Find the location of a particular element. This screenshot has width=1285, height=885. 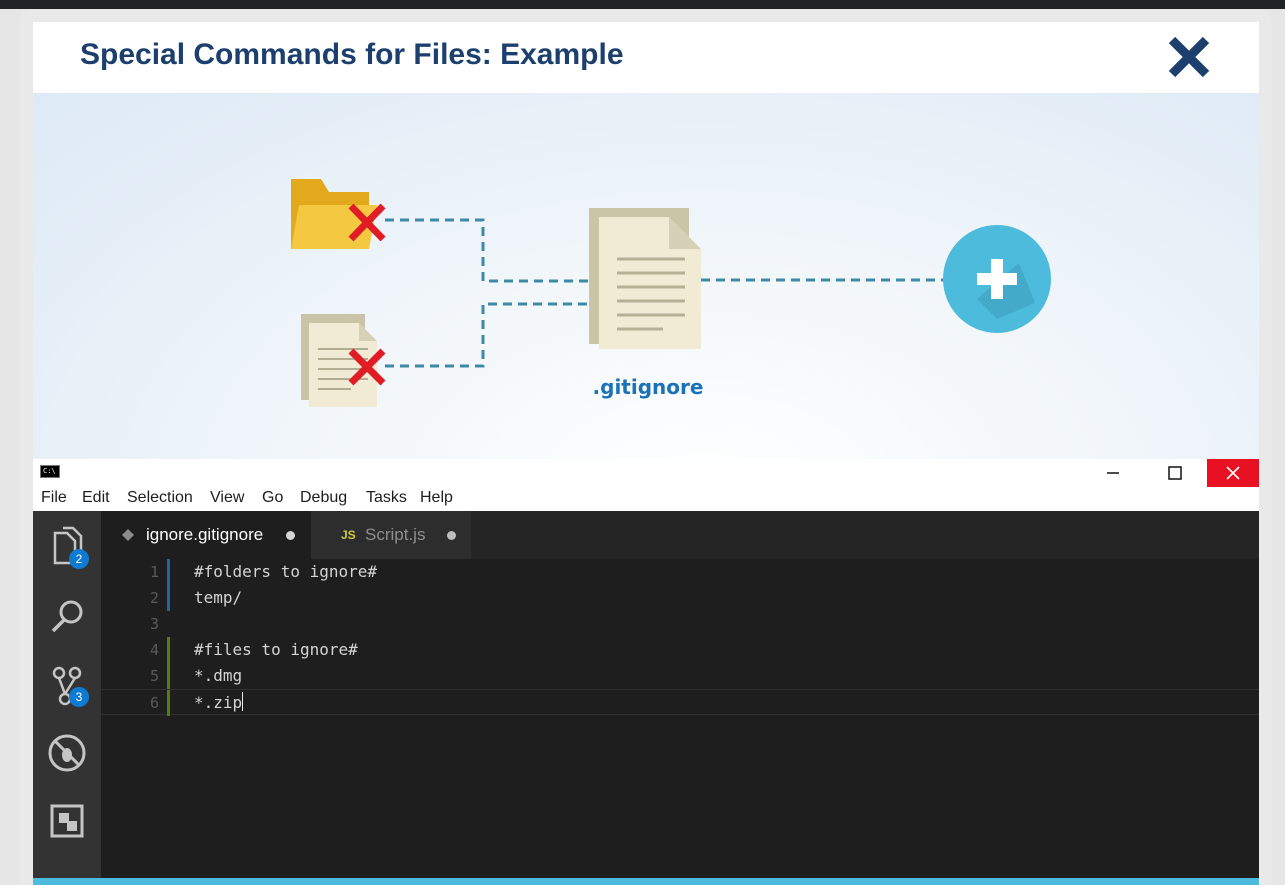

text-caret is located at coordinates (243, 701).